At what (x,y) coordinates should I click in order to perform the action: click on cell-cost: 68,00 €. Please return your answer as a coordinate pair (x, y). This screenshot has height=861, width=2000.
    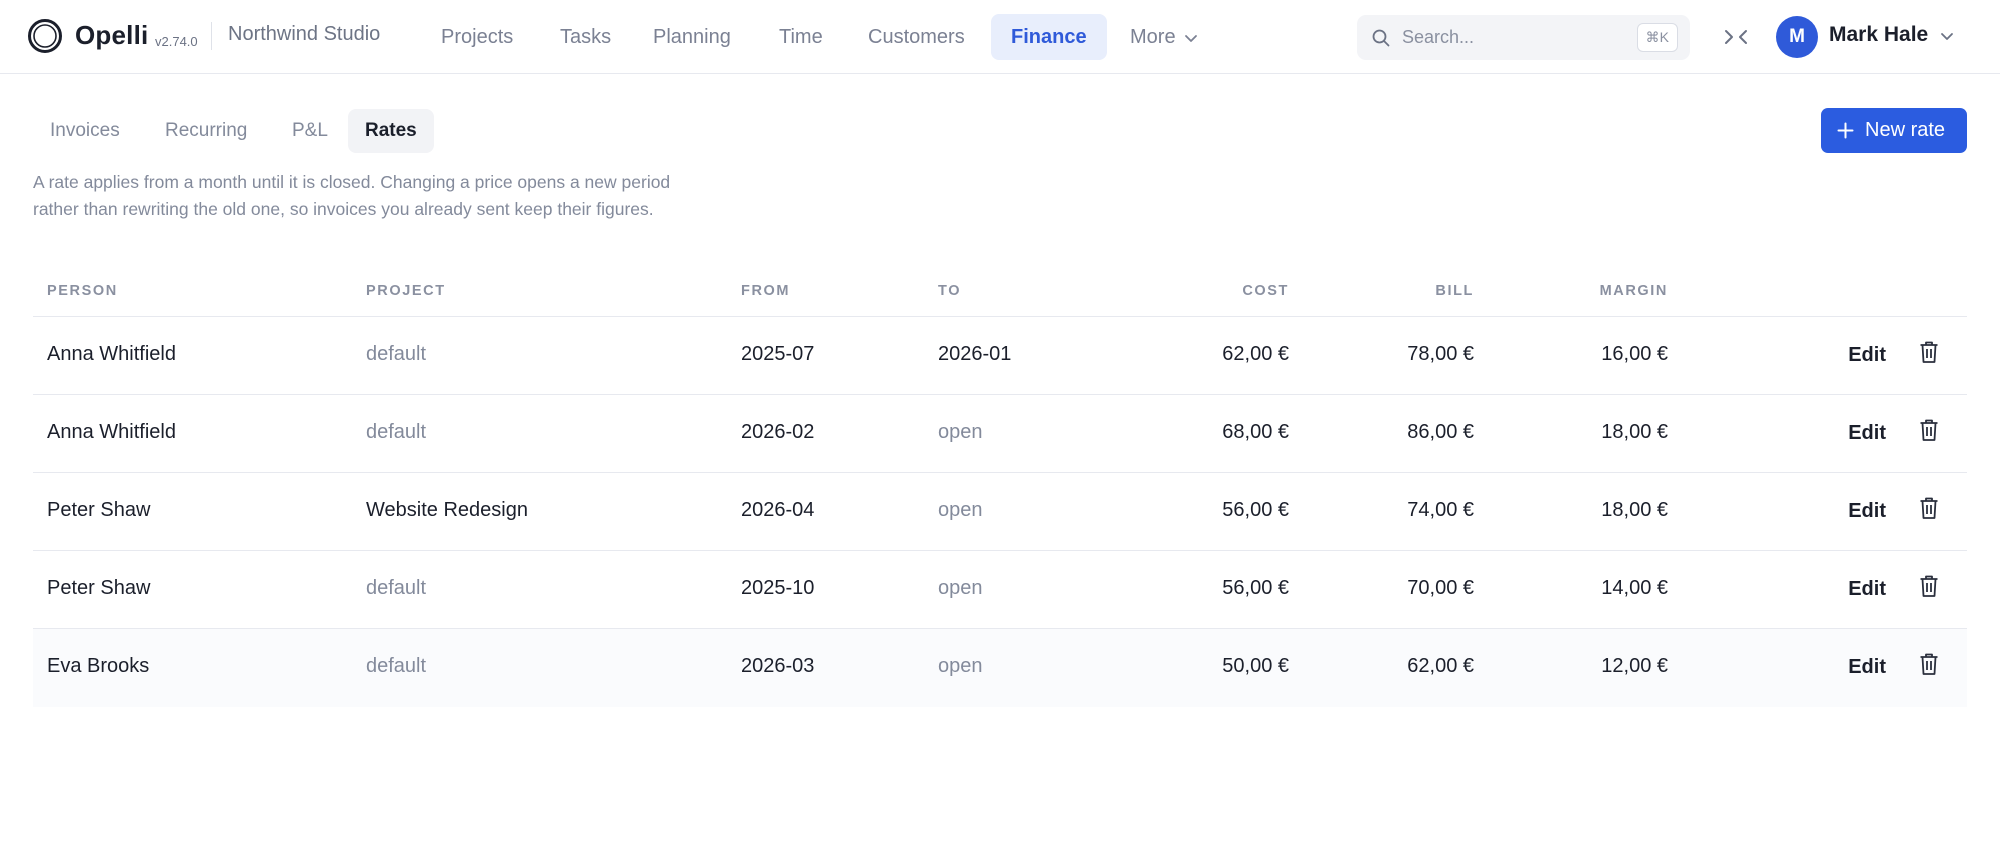
    Looking at the image, I should click on (1255, 432).